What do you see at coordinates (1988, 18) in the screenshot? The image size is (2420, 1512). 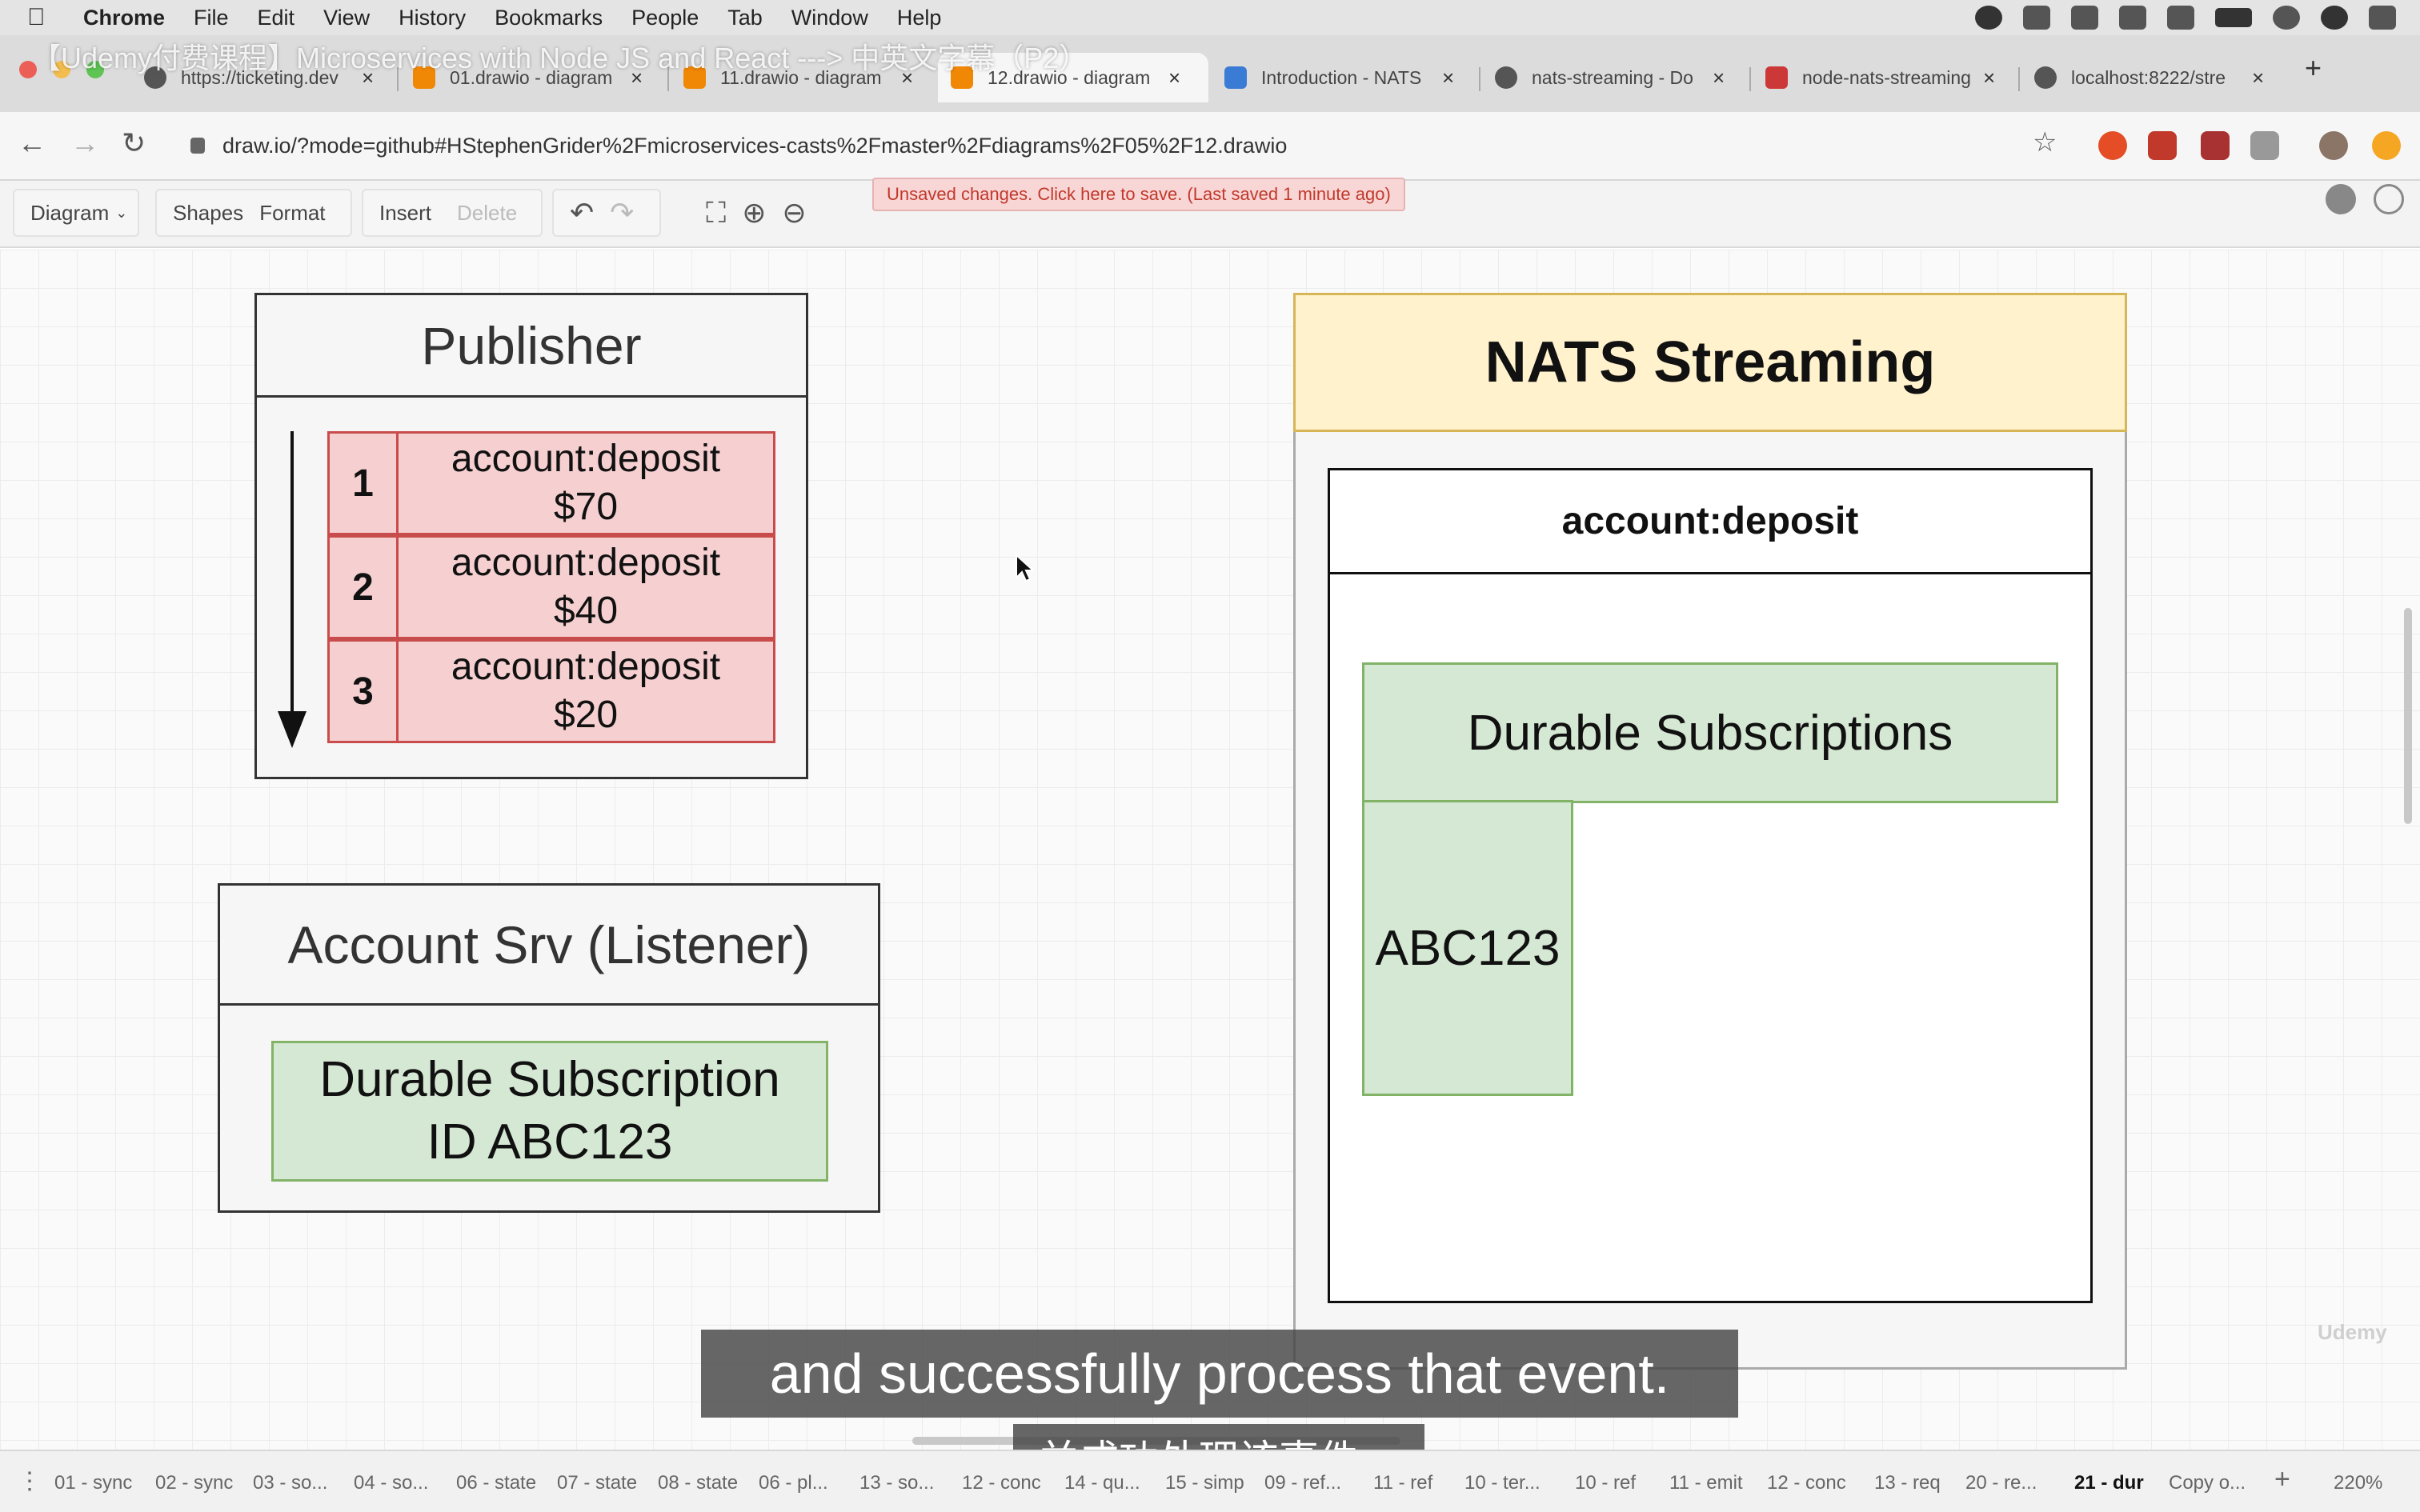 I see `app-tray-icon` at bounding box center [1988, 18].